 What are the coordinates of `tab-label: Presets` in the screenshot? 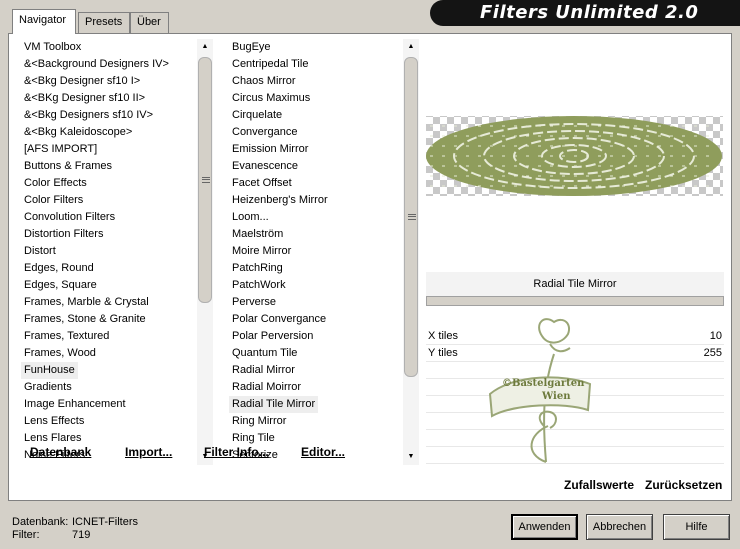 It's located at (104, 22).